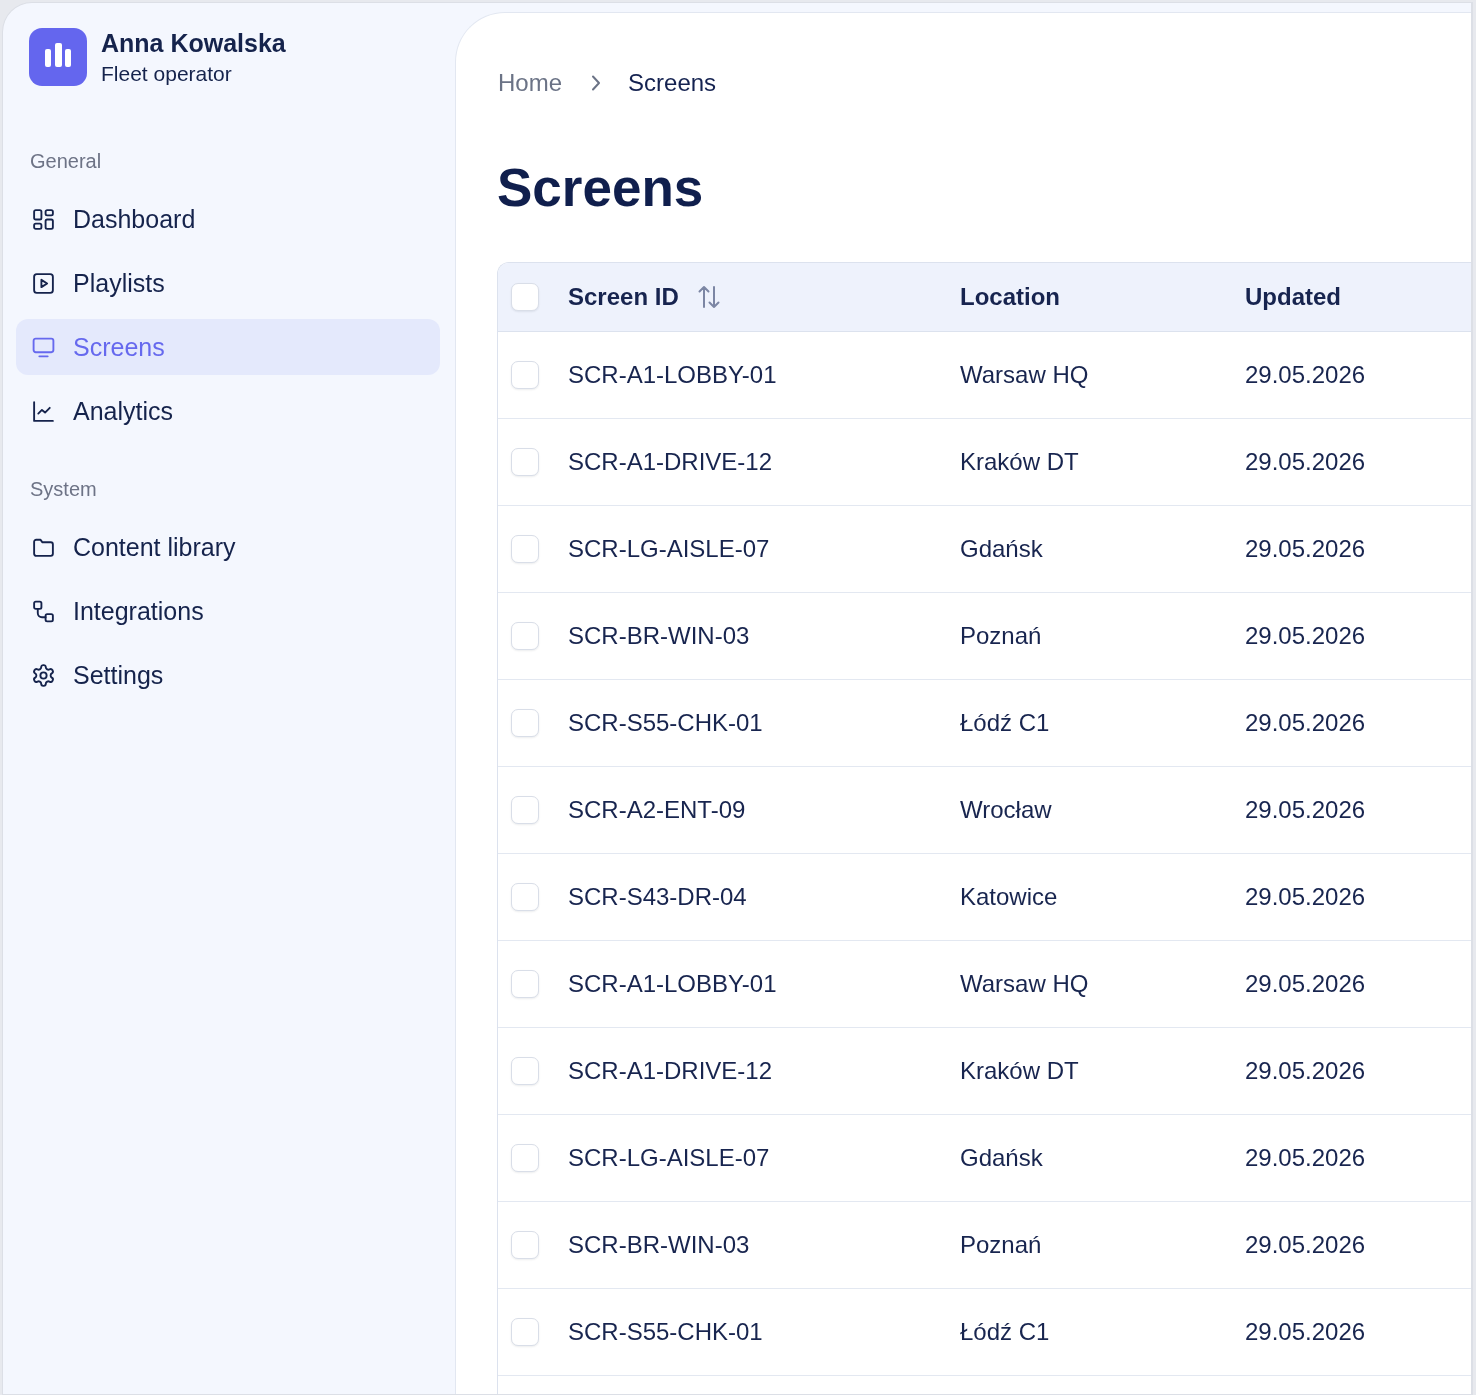  Describe the element at coordinates (167, 74) in the screenshot. I see `user-role: Fleet operator` at that location.